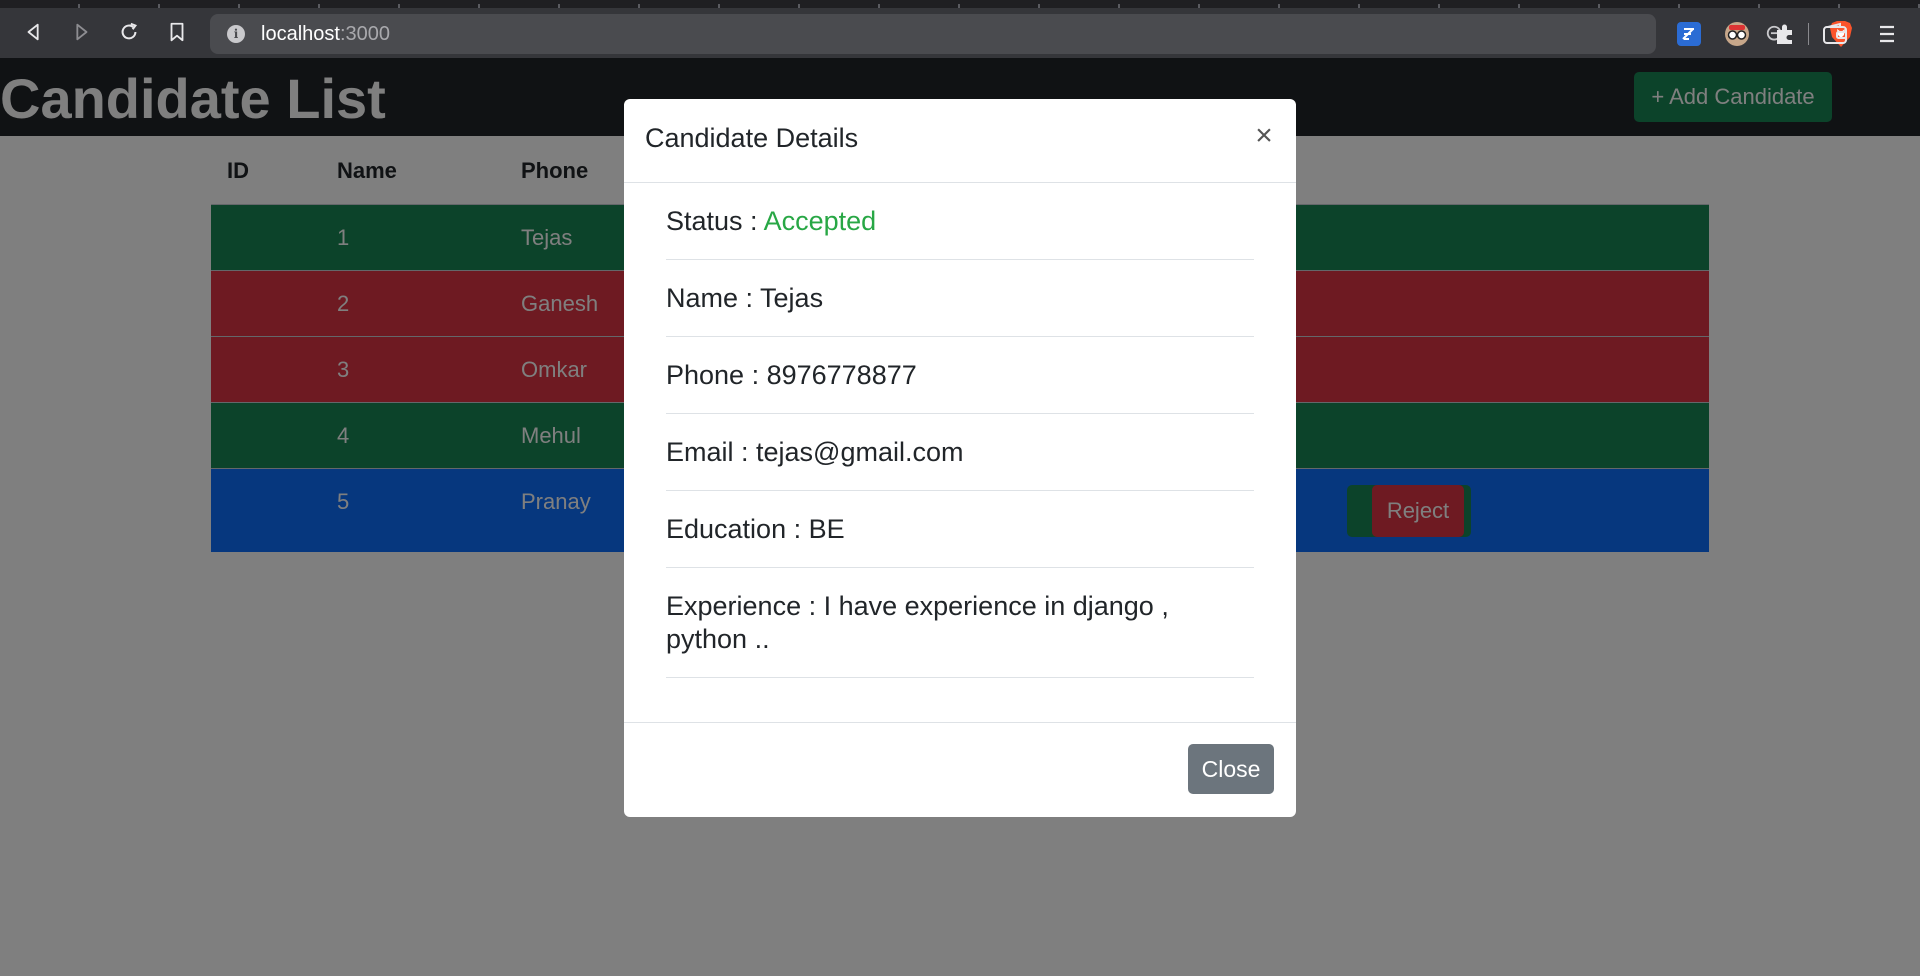 The width and height of the screenshot is (1920, 976). I want to click on wallet-icon, so click(1835, 34).